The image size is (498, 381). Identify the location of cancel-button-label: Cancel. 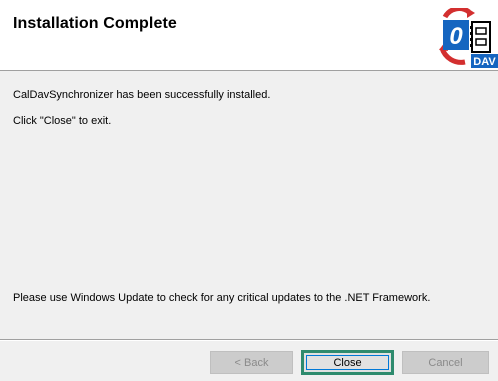
(445, 362).